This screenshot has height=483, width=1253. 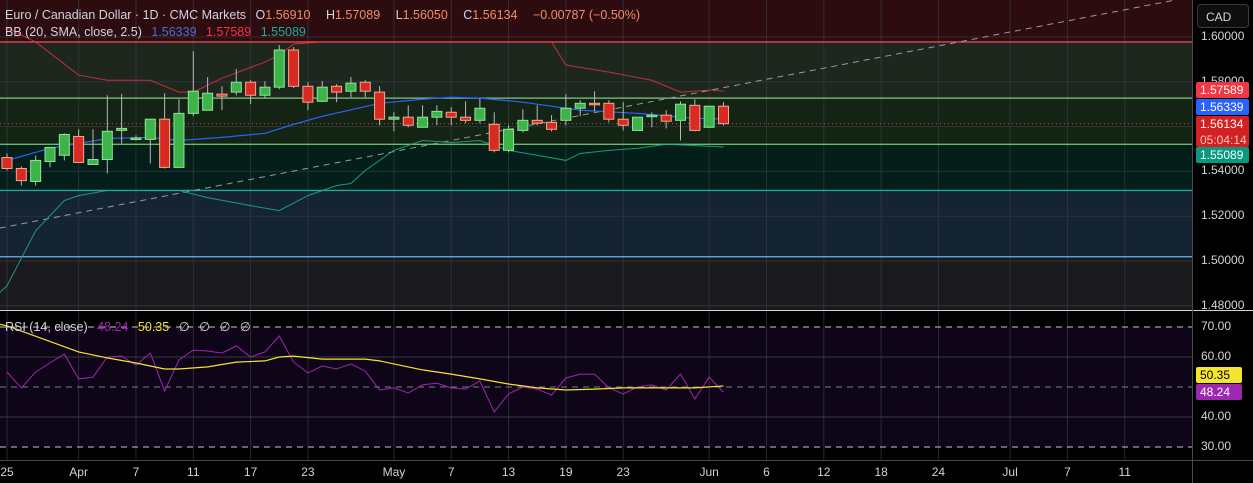 I want to click on time-tick-label: 25, so click(x=7, y=472).